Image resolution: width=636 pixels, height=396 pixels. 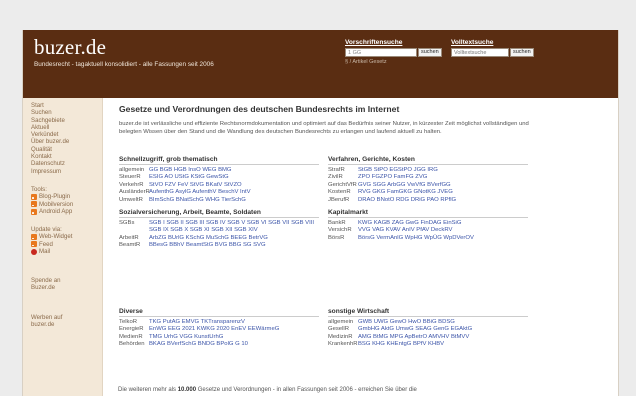 I want to click on law-links: BBesG BBhV BeamtStG BVG BBG SG SVG, so click(x=234, y=245).